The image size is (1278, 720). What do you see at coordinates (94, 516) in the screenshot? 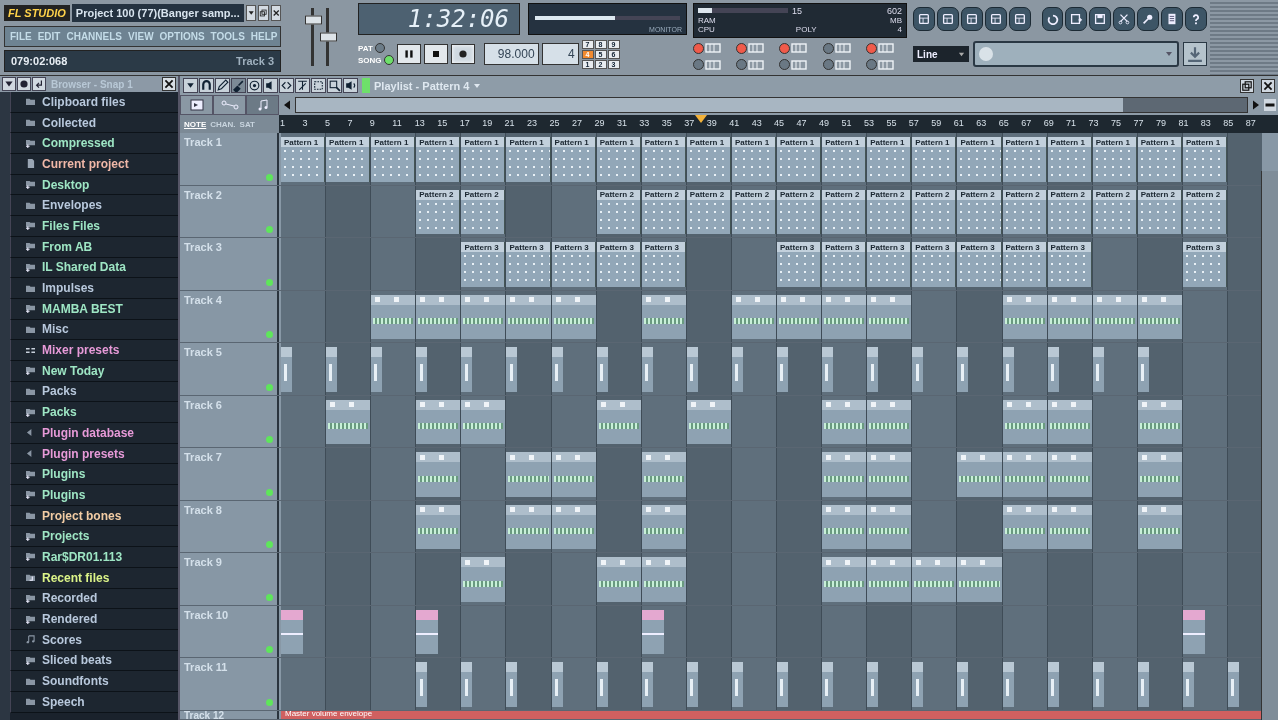
I see `browser-item: Project bones` at bounding box center [94, 516].